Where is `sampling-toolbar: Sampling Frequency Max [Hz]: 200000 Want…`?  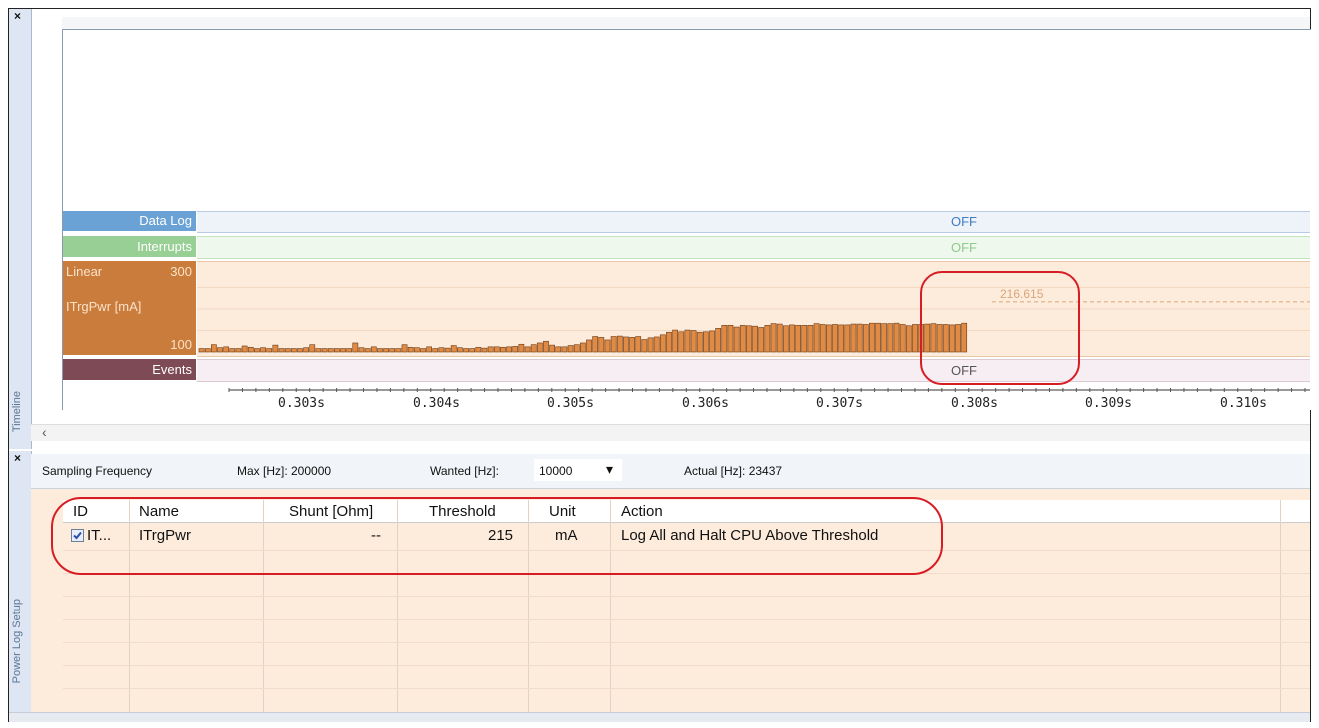 sampling-toolbar: Sampling Frequency Max [Hz]: 200000 Want… is located at coordinates (670, 471).